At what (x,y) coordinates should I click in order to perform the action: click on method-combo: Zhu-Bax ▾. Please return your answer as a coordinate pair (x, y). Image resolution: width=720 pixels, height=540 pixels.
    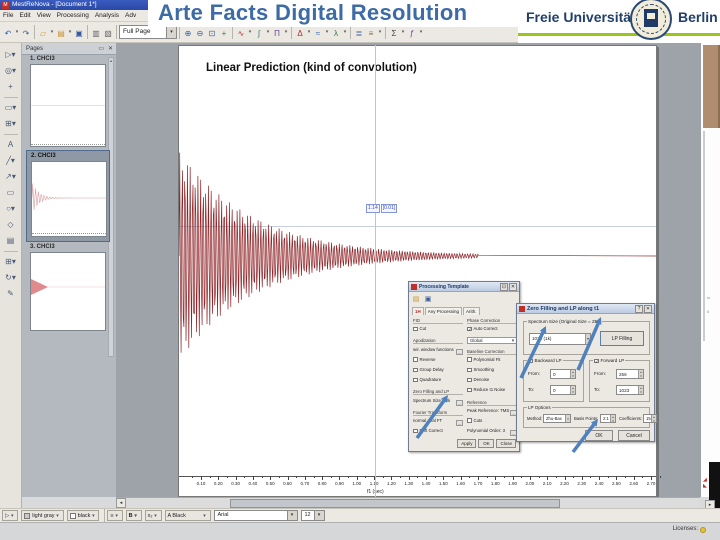
    Looking at the image, I should click on (557, 418).